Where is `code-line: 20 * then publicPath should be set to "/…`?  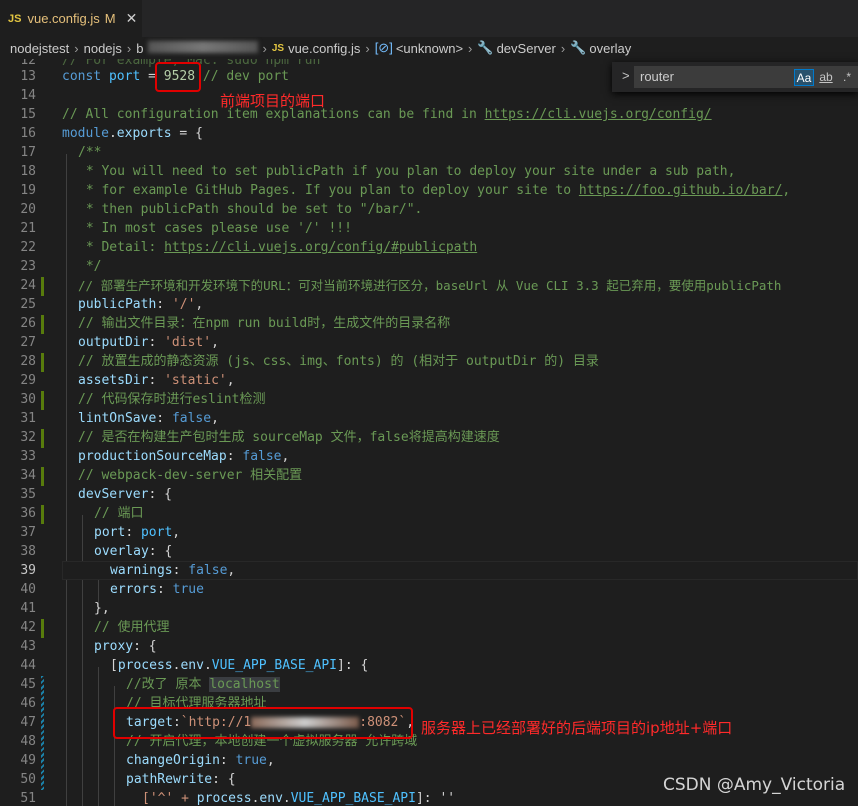 code-line: 20 * then publicPath should be set to "/… is located at coordinates (221, 209).